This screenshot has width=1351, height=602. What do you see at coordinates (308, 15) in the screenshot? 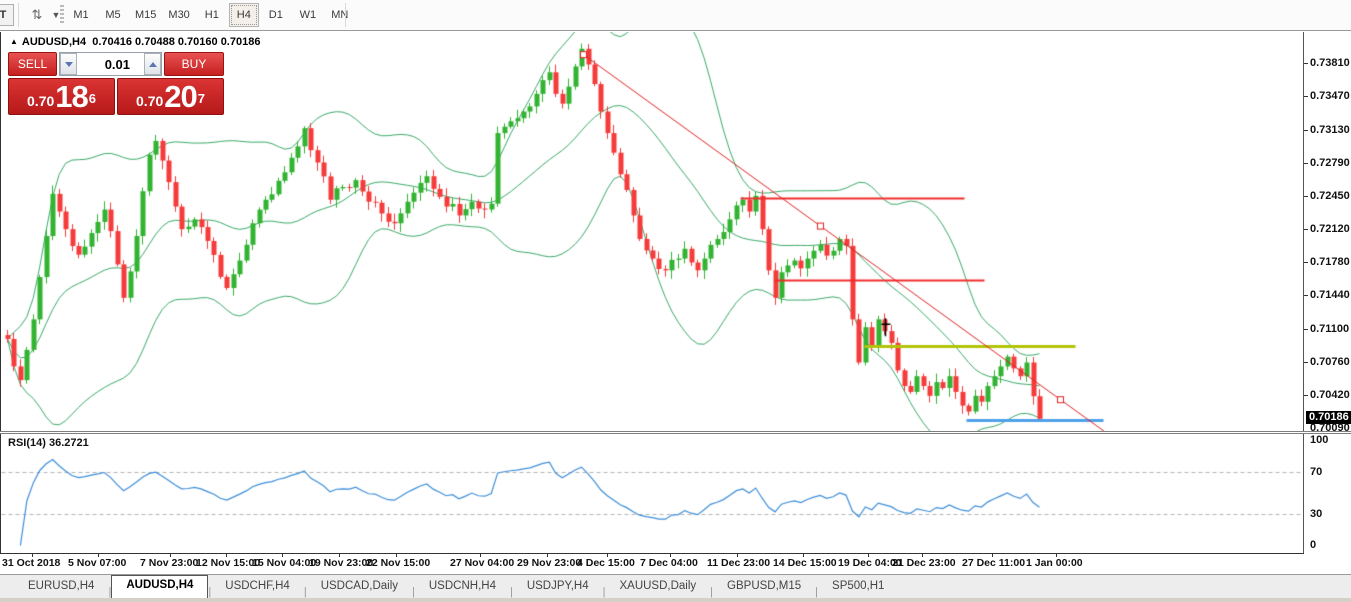
I see `timeframe-button-w1: W1` at bounding box center [308, 15].